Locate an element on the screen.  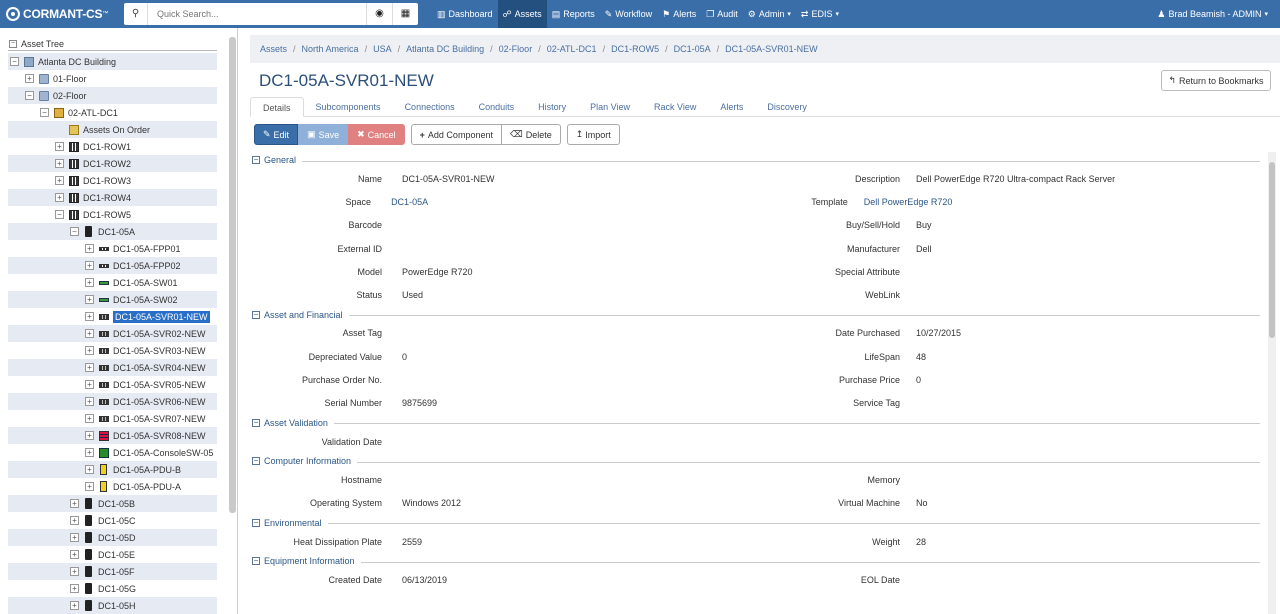
tree-node-label: DC1-05A-SVR08-NEW is located at coordinates (159, 436).